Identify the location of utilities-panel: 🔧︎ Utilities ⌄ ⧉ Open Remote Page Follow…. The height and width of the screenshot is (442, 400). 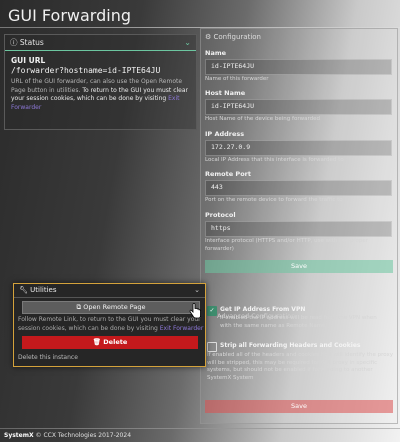
(109, 325).